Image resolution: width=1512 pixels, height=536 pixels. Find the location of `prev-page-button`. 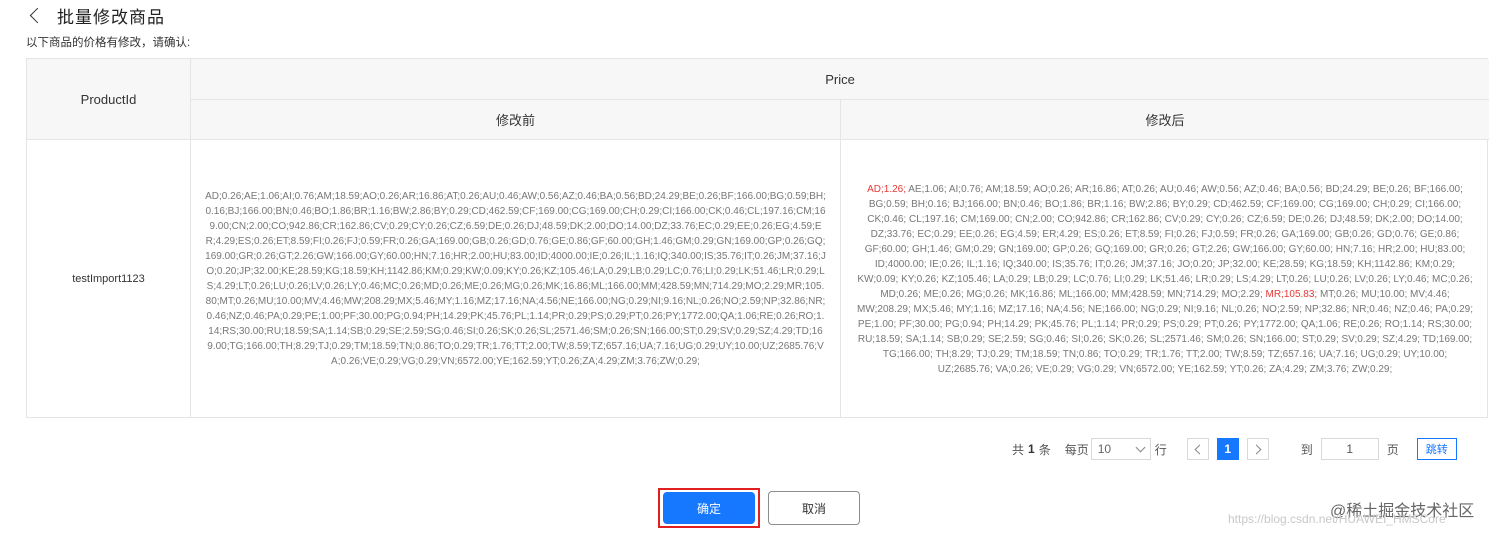

prev-page-button is located at coordinates (1197, 449).